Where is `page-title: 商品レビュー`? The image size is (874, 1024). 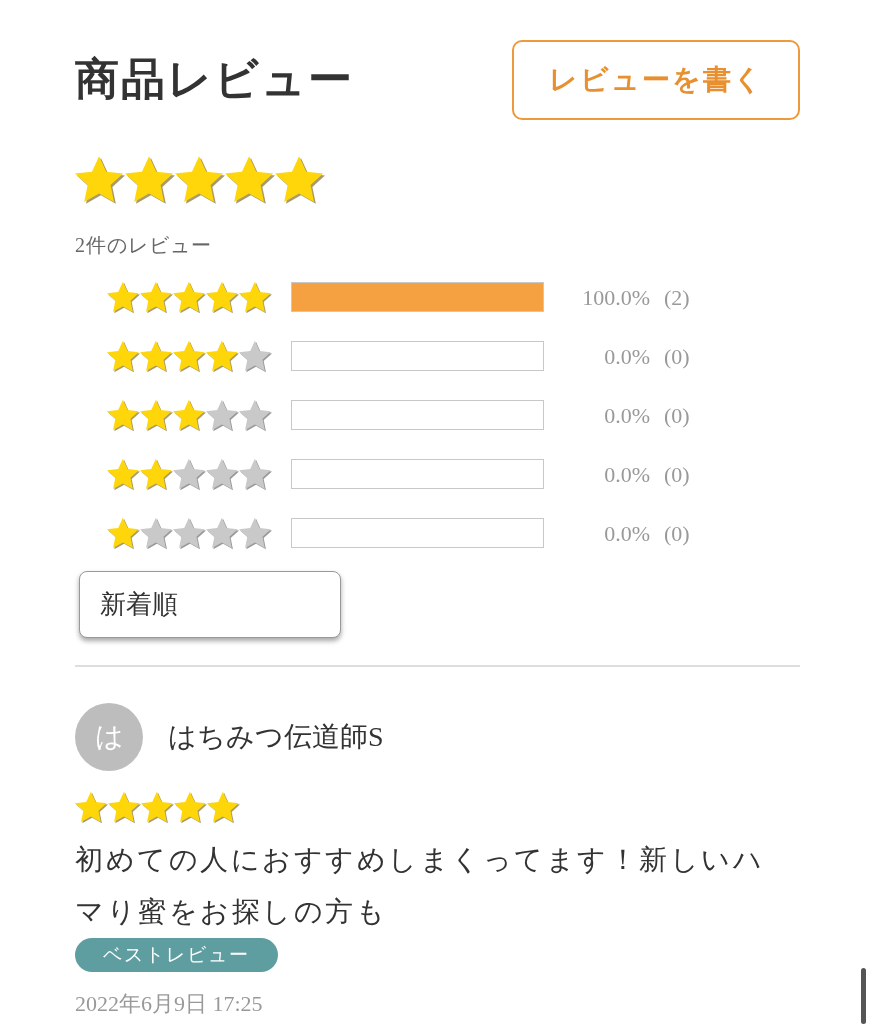
page-title: 商品レビュー is located at coordinates (214, 80).